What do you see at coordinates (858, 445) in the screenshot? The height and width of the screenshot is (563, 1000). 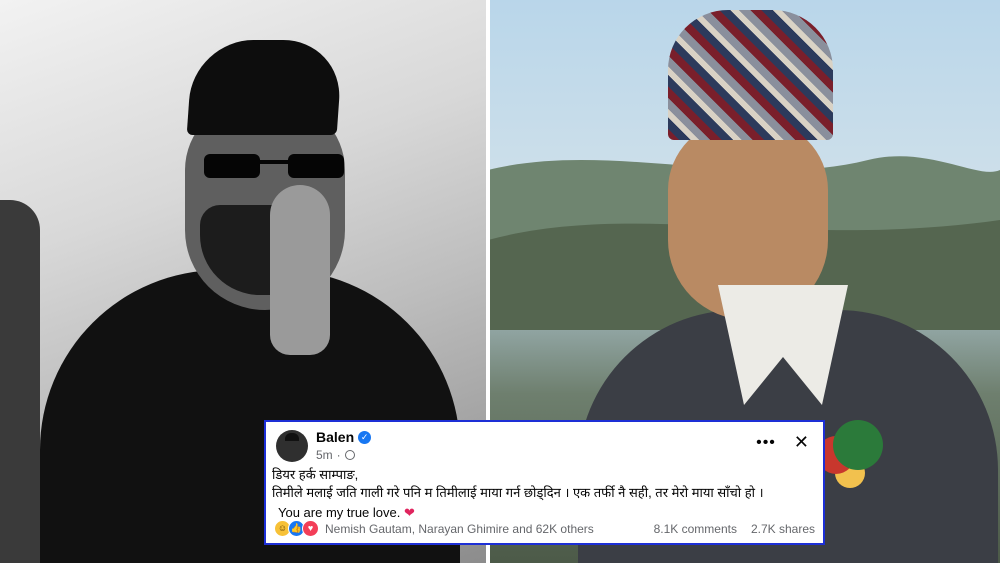 I see `decorative-brooch` at bounding box center [858, 445].